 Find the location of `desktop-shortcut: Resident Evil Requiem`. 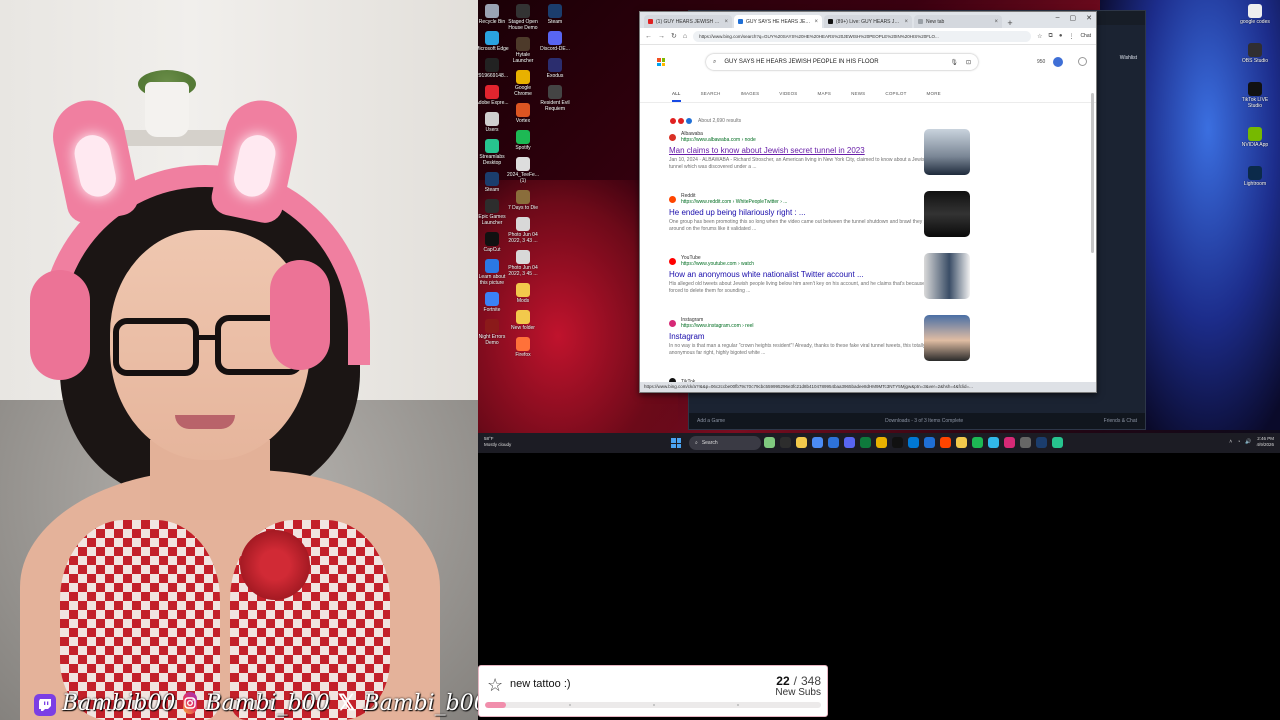

desktop-shortcut: Resident Evil Requiem is located at coordinates (555, 98).